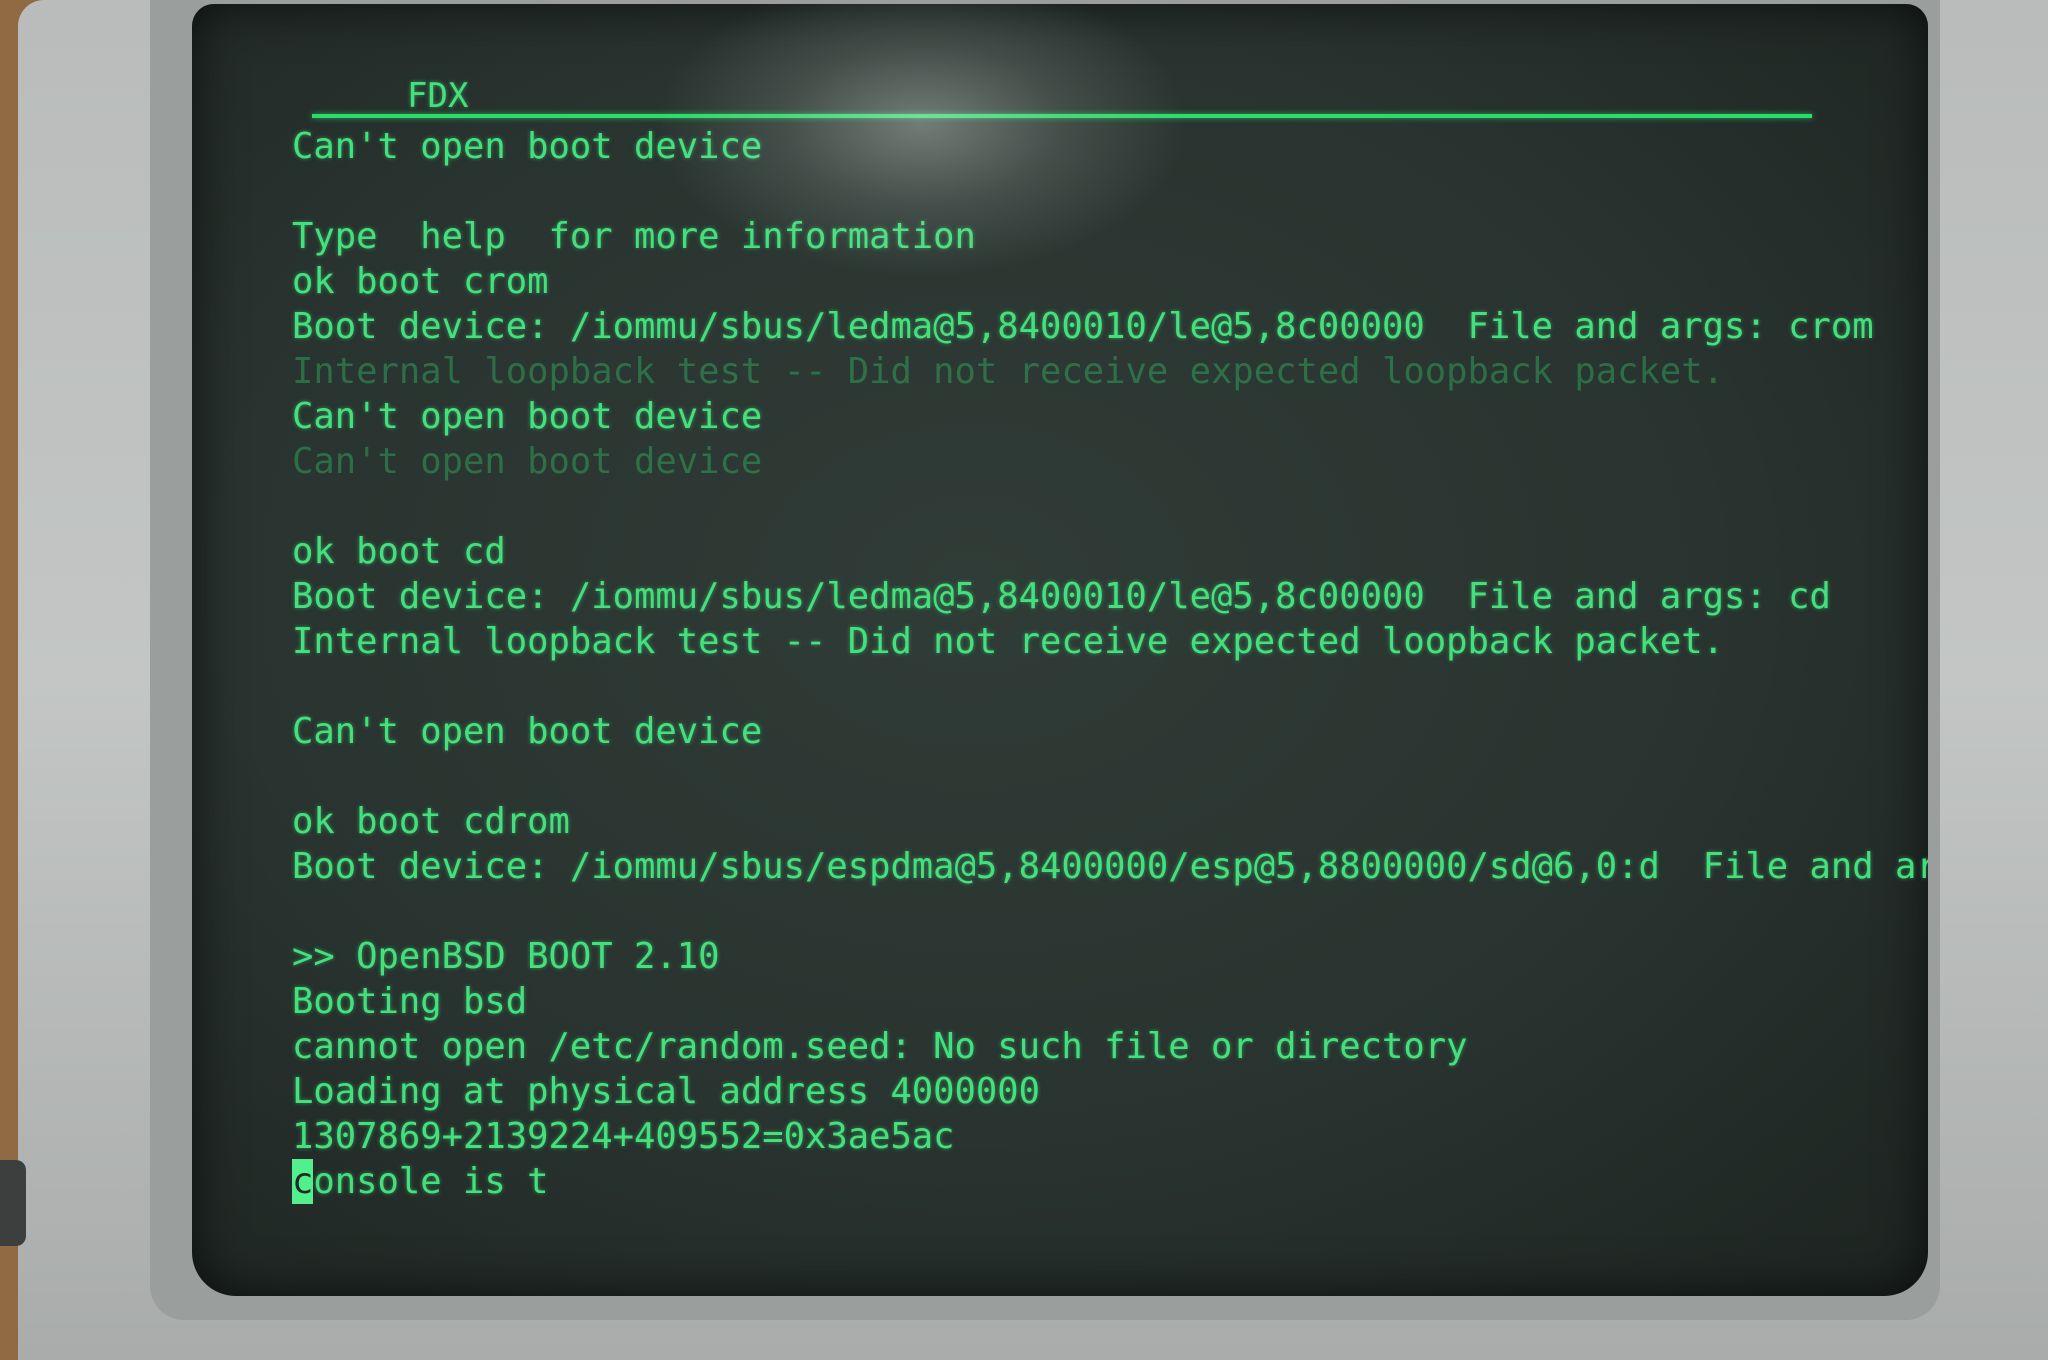 The image size is (2048, 1360). Describe the element at coordinates (399, 551) in the screenshot. I see `terminal-line: ok boot cd` at that location.